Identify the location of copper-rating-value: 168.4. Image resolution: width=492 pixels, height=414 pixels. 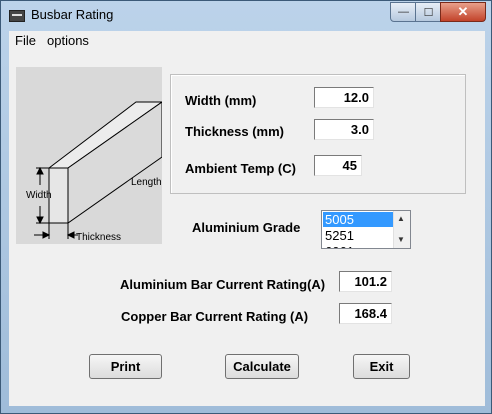
(365, 313).